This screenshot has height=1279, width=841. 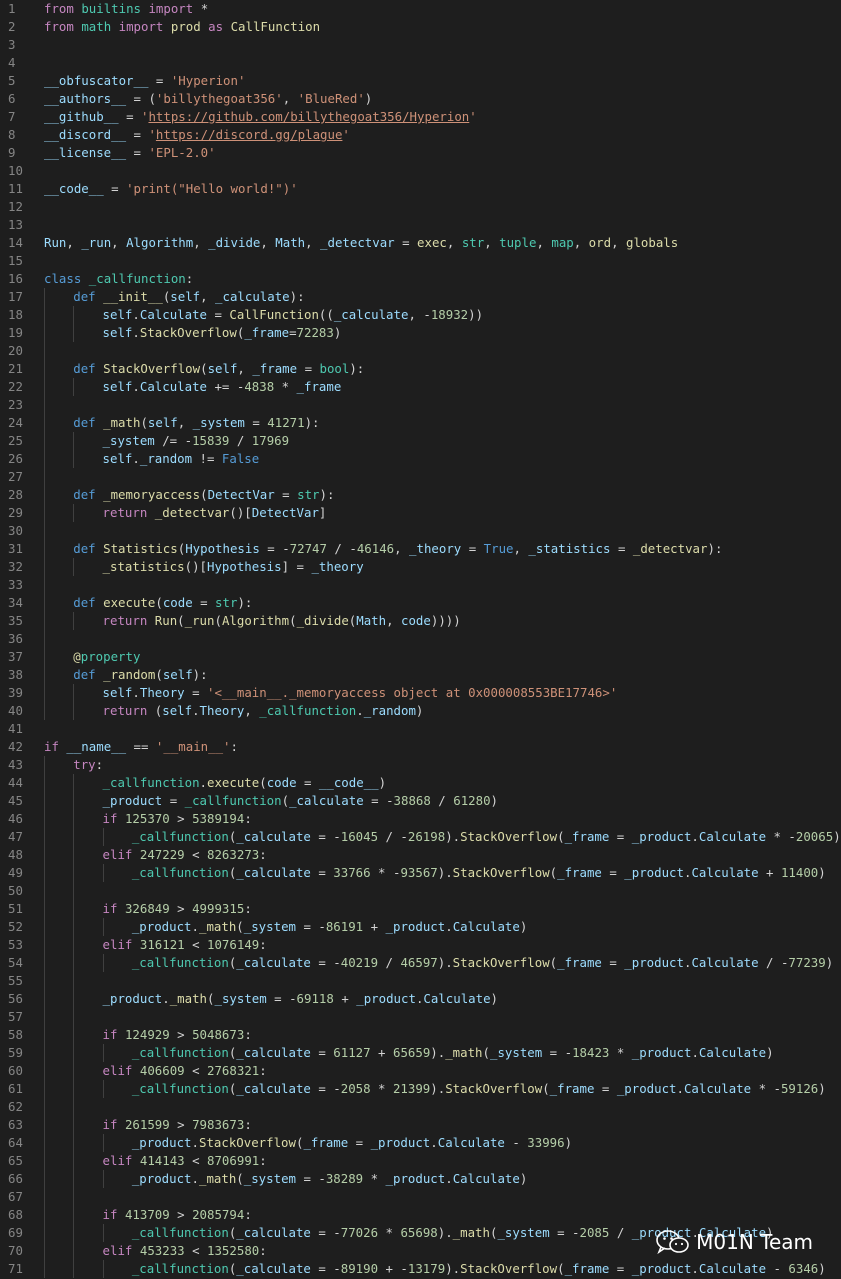 I want to click on code-line: 11 __code__ = 'print("Hello world!")', so click(x=420, y=189).